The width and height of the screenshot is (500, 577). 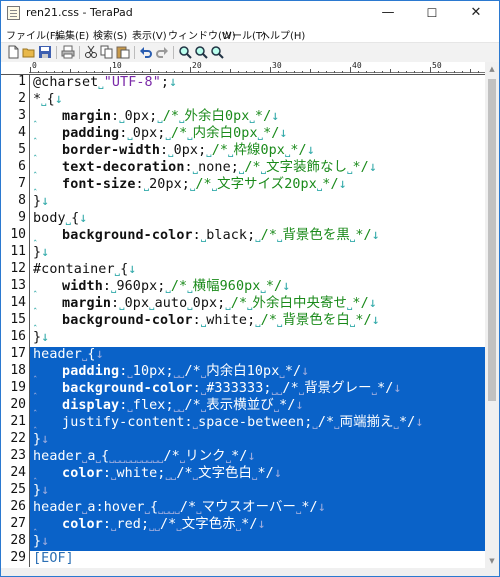 What do you see at coordinates (217, 52) in the screenshot?
I see `search-prev-icon` at bounding box center [217, 52].